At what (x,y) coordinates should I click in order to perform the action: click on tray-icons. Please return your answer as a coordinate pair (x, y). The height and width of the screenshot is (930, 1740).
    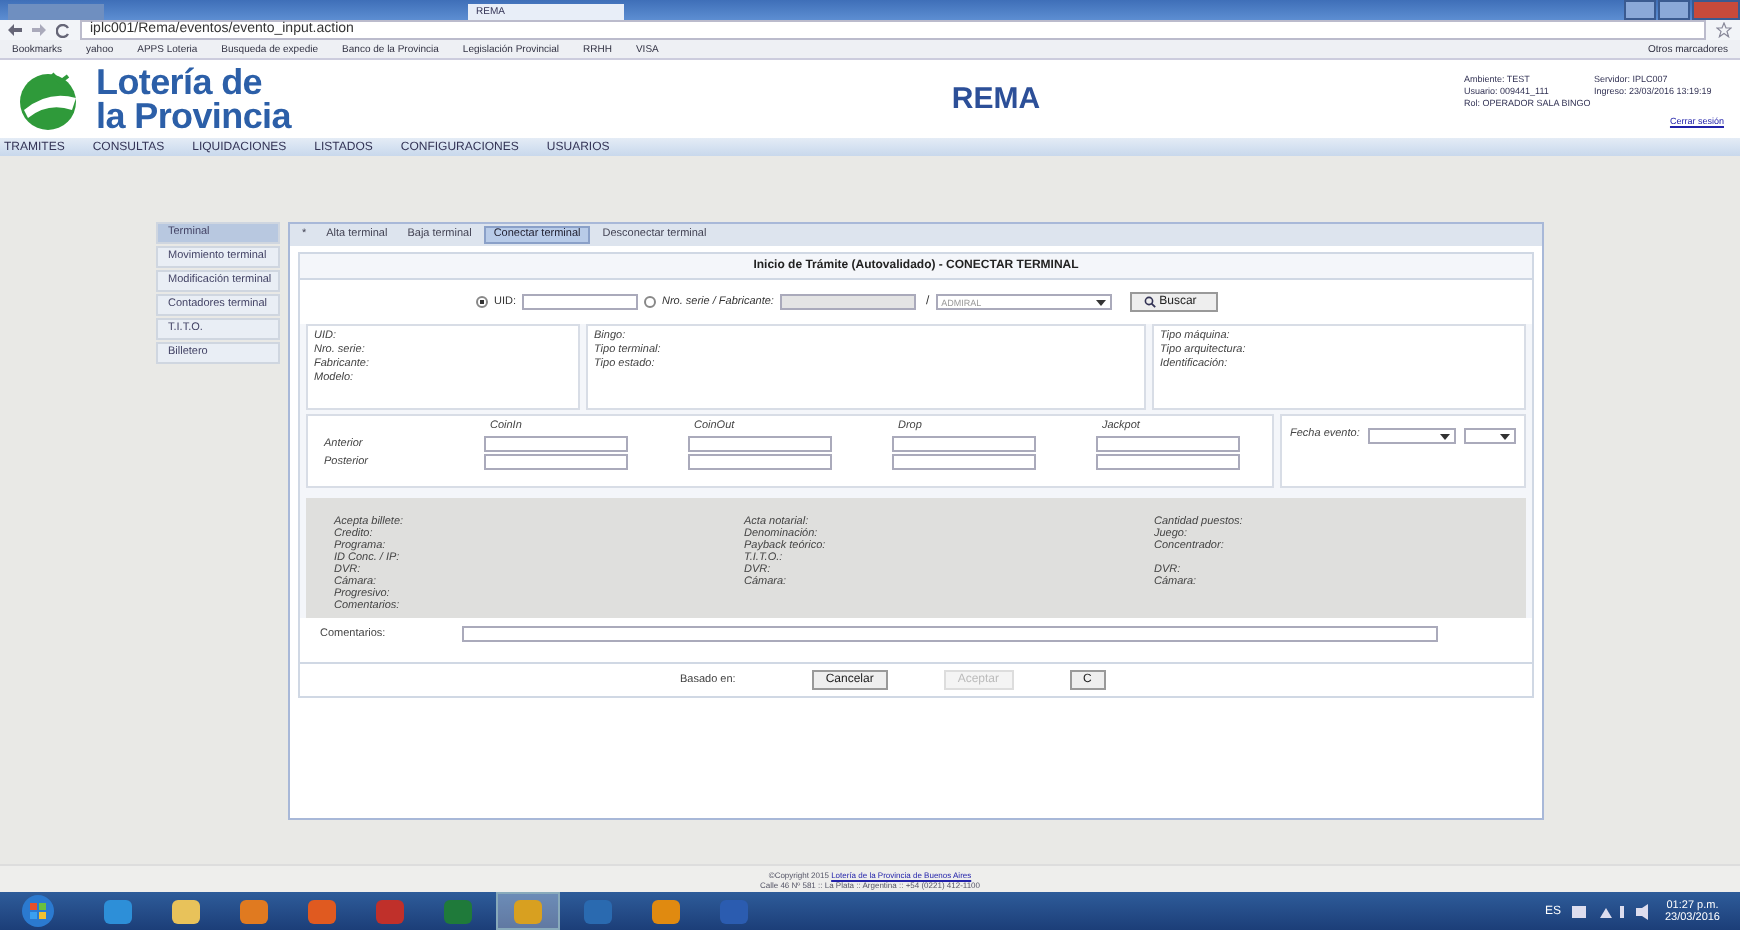
    Looking at the image, I should click on (1612, 911).